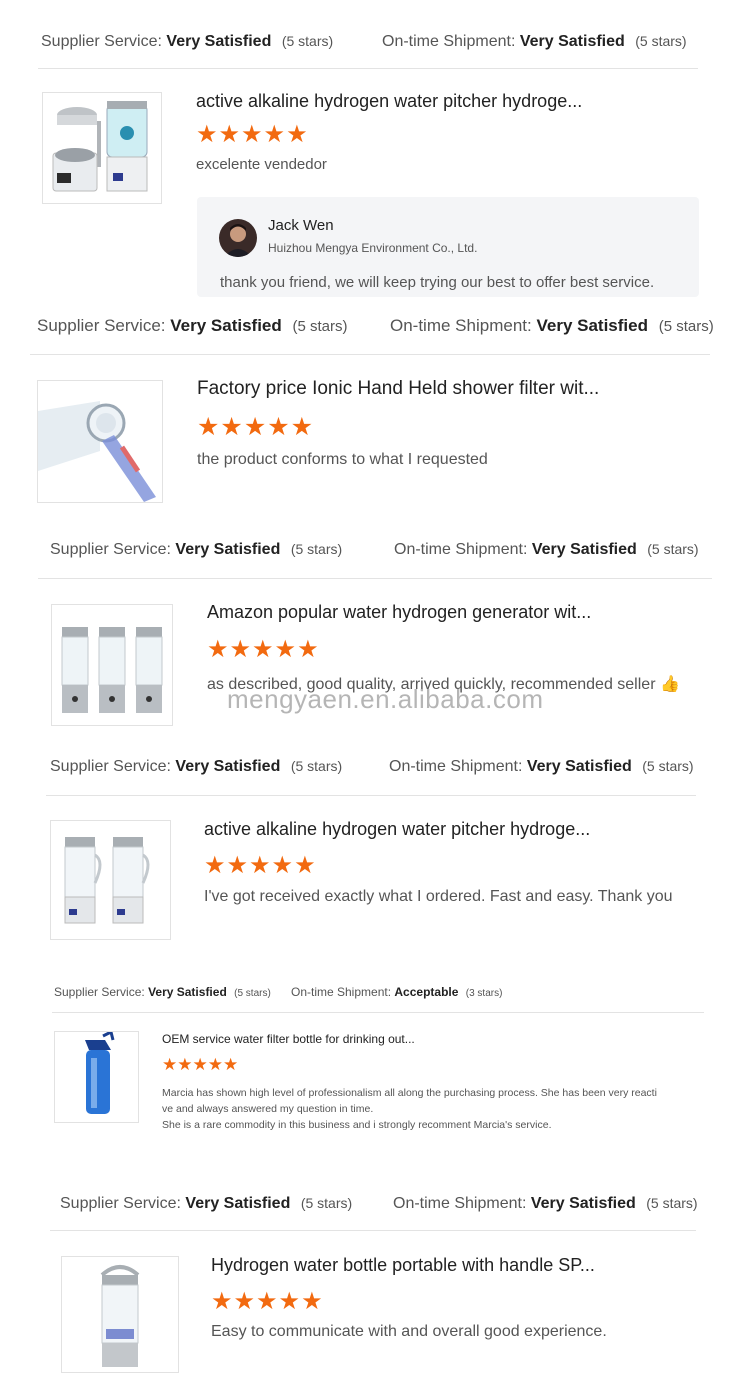  Describe the element at coordinates (373, 248) in the screenshot. I see `reply-company: Huizhou Mengya Environment Co., Ltd.` at that location.